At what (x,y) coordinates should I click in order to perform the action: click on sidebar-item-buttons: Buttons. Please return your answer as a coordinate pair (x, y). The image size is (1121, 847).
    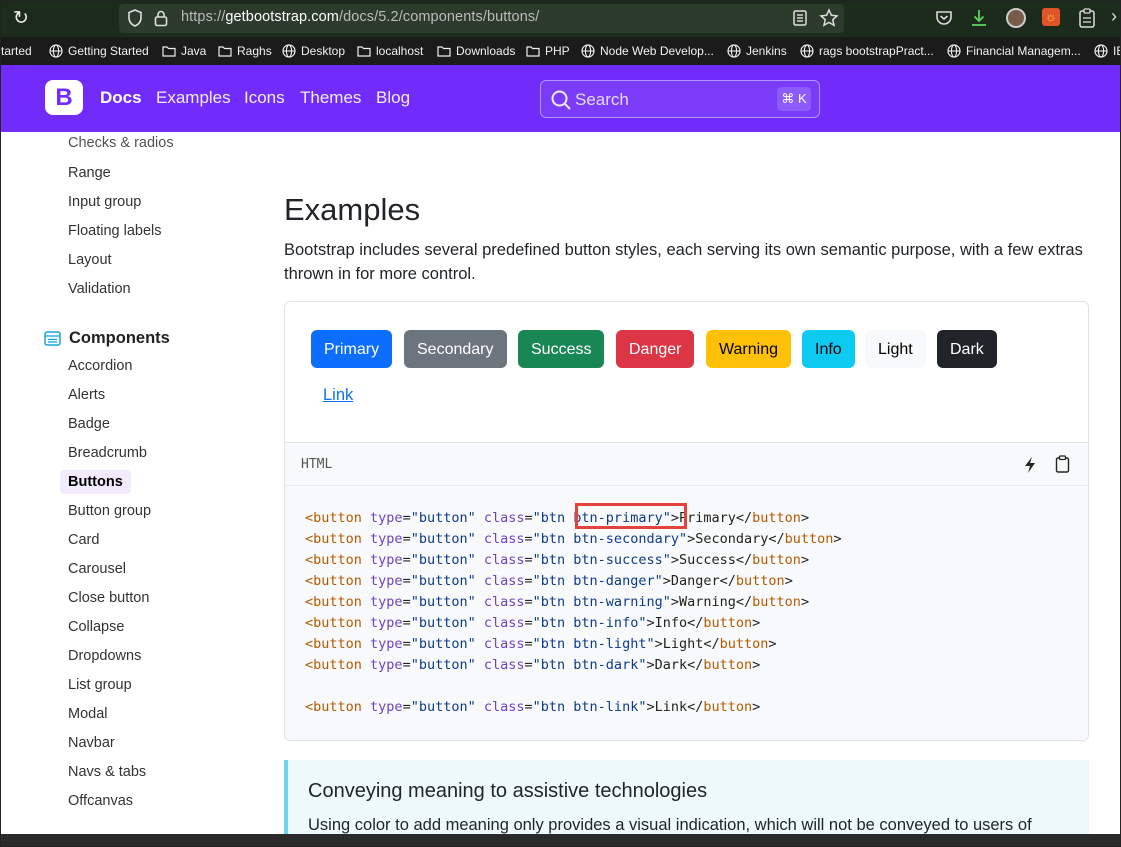
    Looking at the image, I should click on (95, 482).